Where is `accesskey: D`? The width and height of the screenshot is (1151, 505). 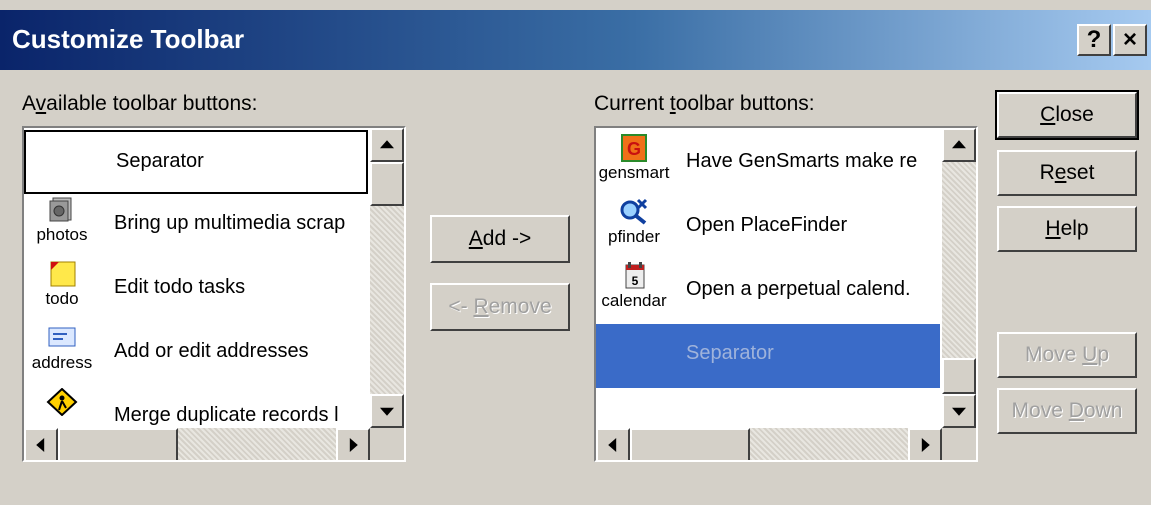
accesskey: D is located at coordinates (1076, 410).